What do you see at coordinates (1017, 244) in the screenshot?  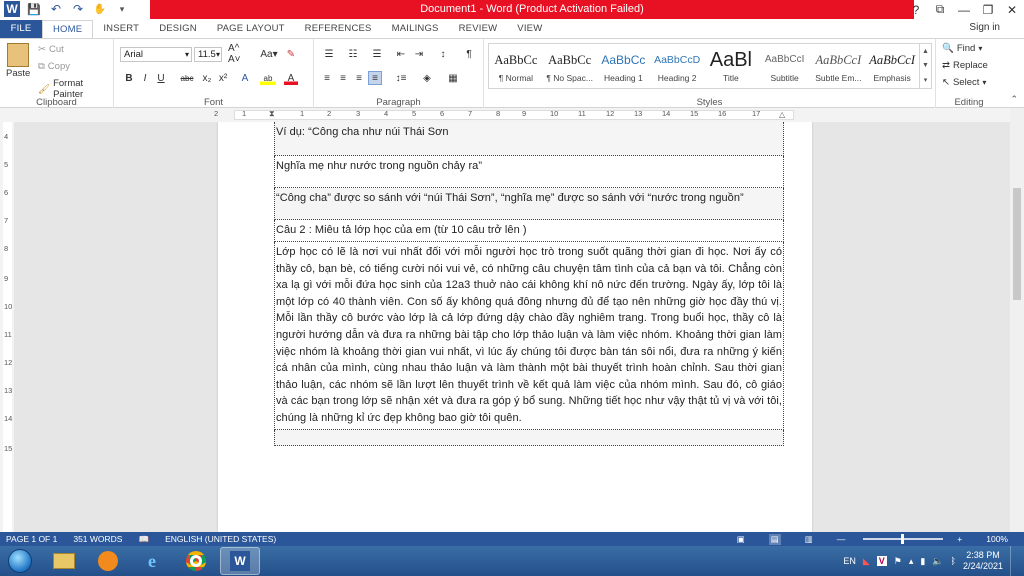 I see `scrollbar-thumb` at bounding box center [1017, 244].